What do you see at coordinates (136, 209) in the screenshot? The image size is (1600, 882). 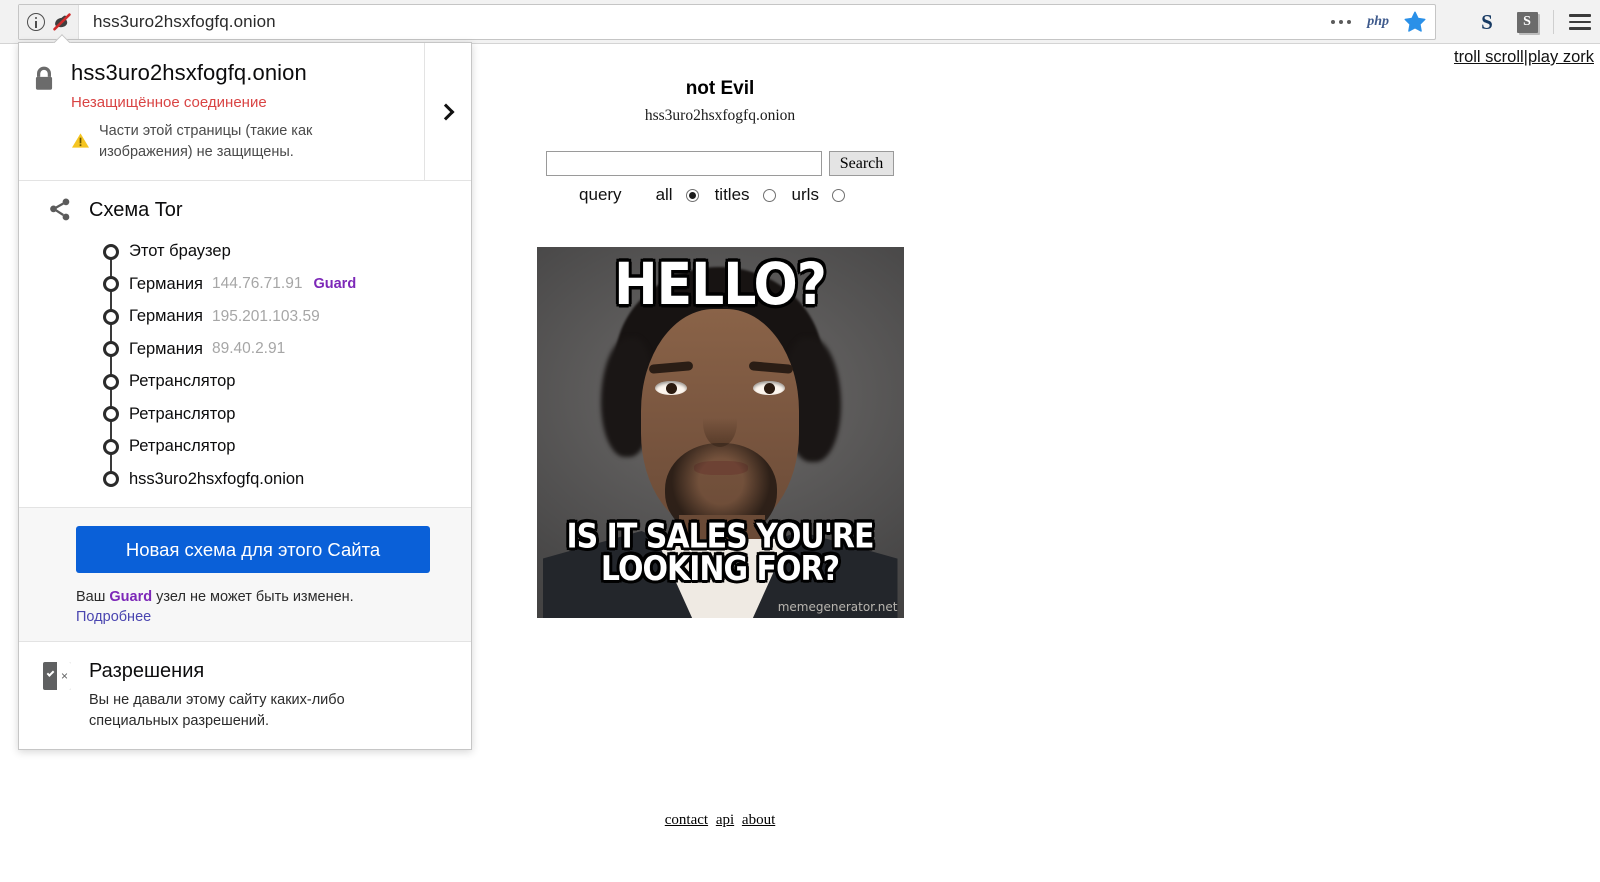 I see `tor-circuit-title: Схема Tor` at bounding box center [136, 209].